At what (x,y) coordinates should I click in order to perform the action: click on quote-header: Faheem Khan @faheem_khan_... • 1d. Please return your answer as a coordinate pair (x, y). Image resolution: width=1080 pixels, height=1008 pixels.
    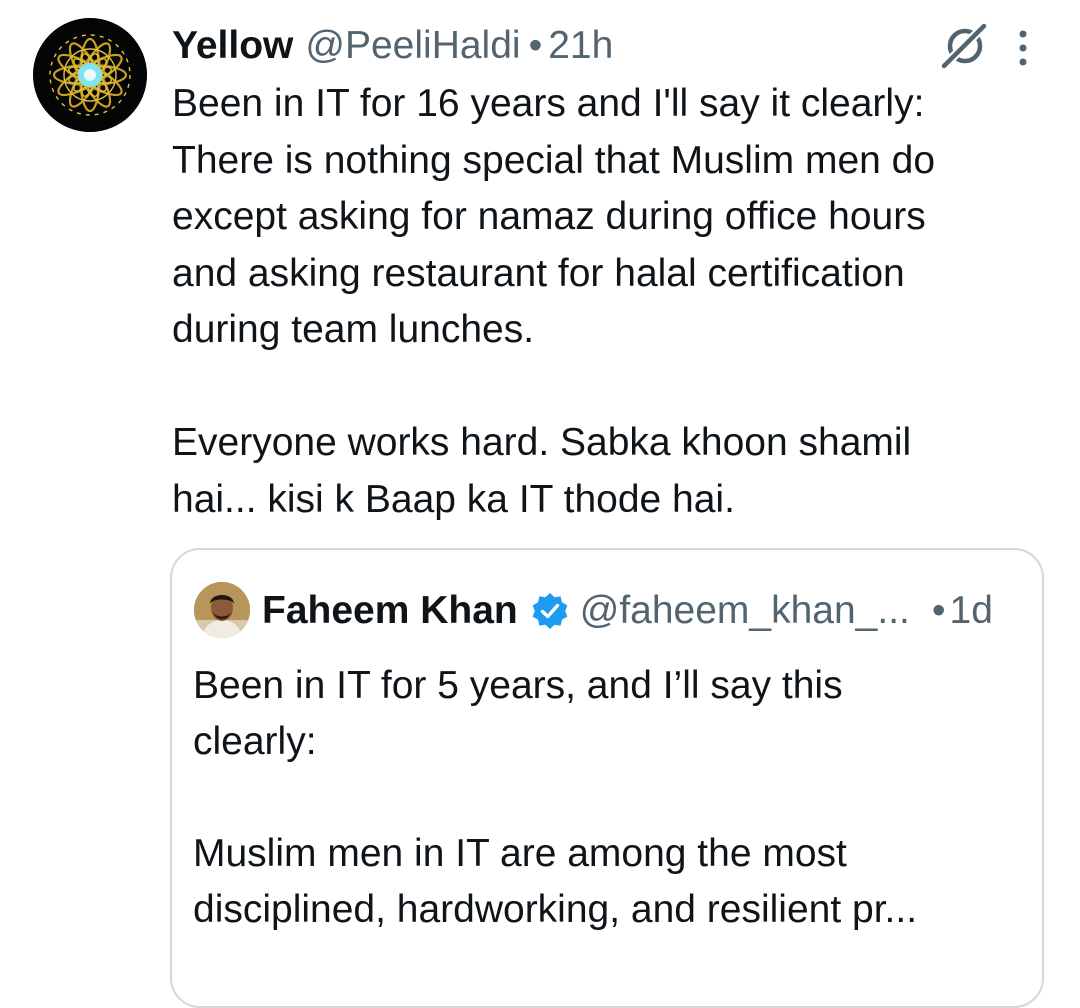
    Looking at the image, I should click on (627, 611).